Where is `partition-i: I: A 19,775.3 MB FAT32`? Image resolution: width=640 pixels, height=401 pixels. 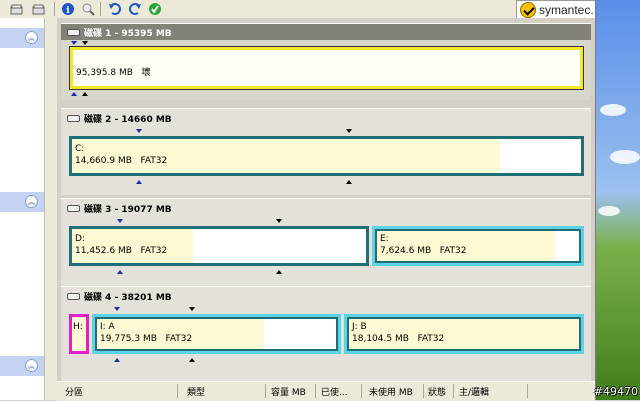 partition-i: I: A 19,775.3 MB FAT32 is located at coordinates (216, 334).